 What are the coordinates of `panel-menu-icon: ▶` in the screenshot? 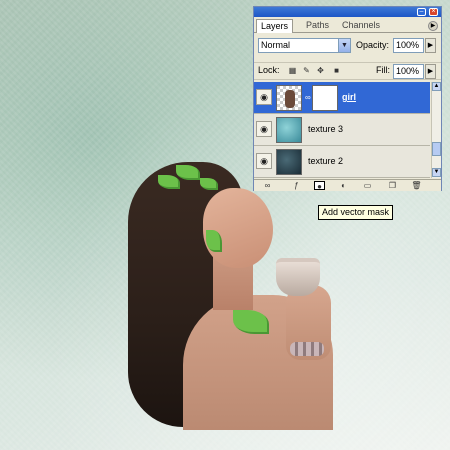 It's located at (433, 26).